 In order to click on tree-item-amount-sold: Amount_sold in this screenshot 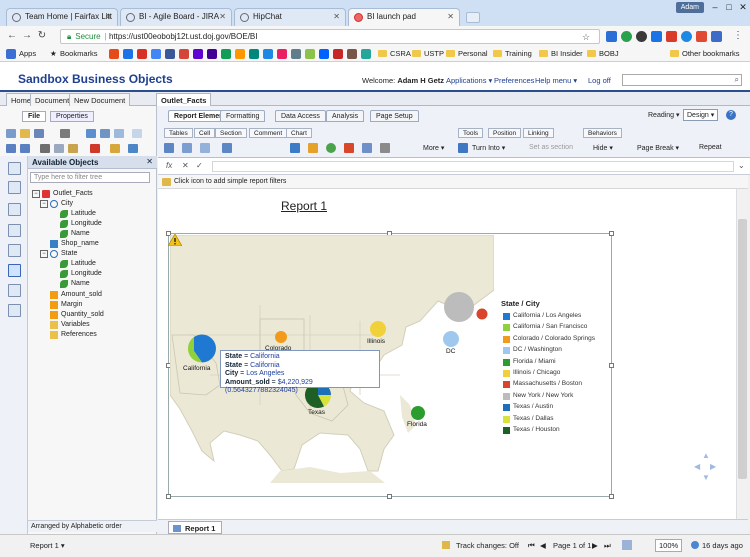, I will do `click(81, 294)`.